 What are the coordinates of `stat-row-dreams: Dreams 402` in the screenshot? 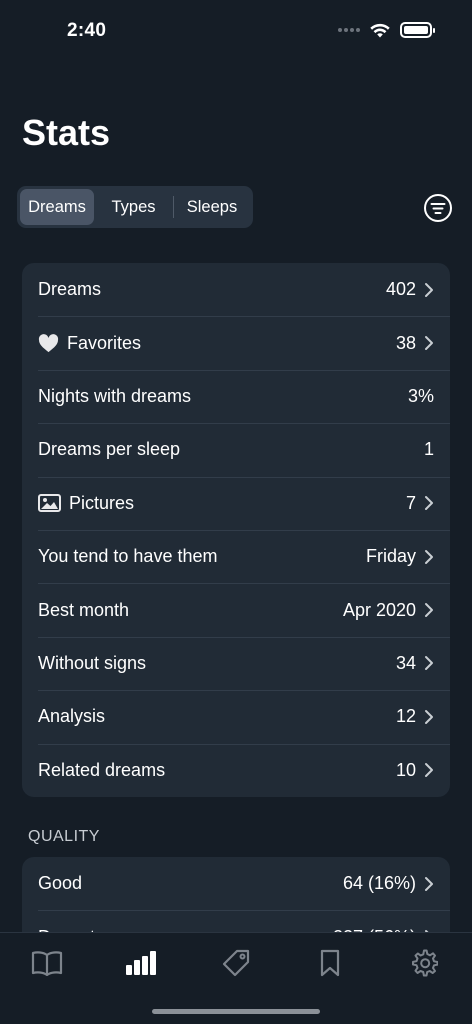 It's located at (236, 289).